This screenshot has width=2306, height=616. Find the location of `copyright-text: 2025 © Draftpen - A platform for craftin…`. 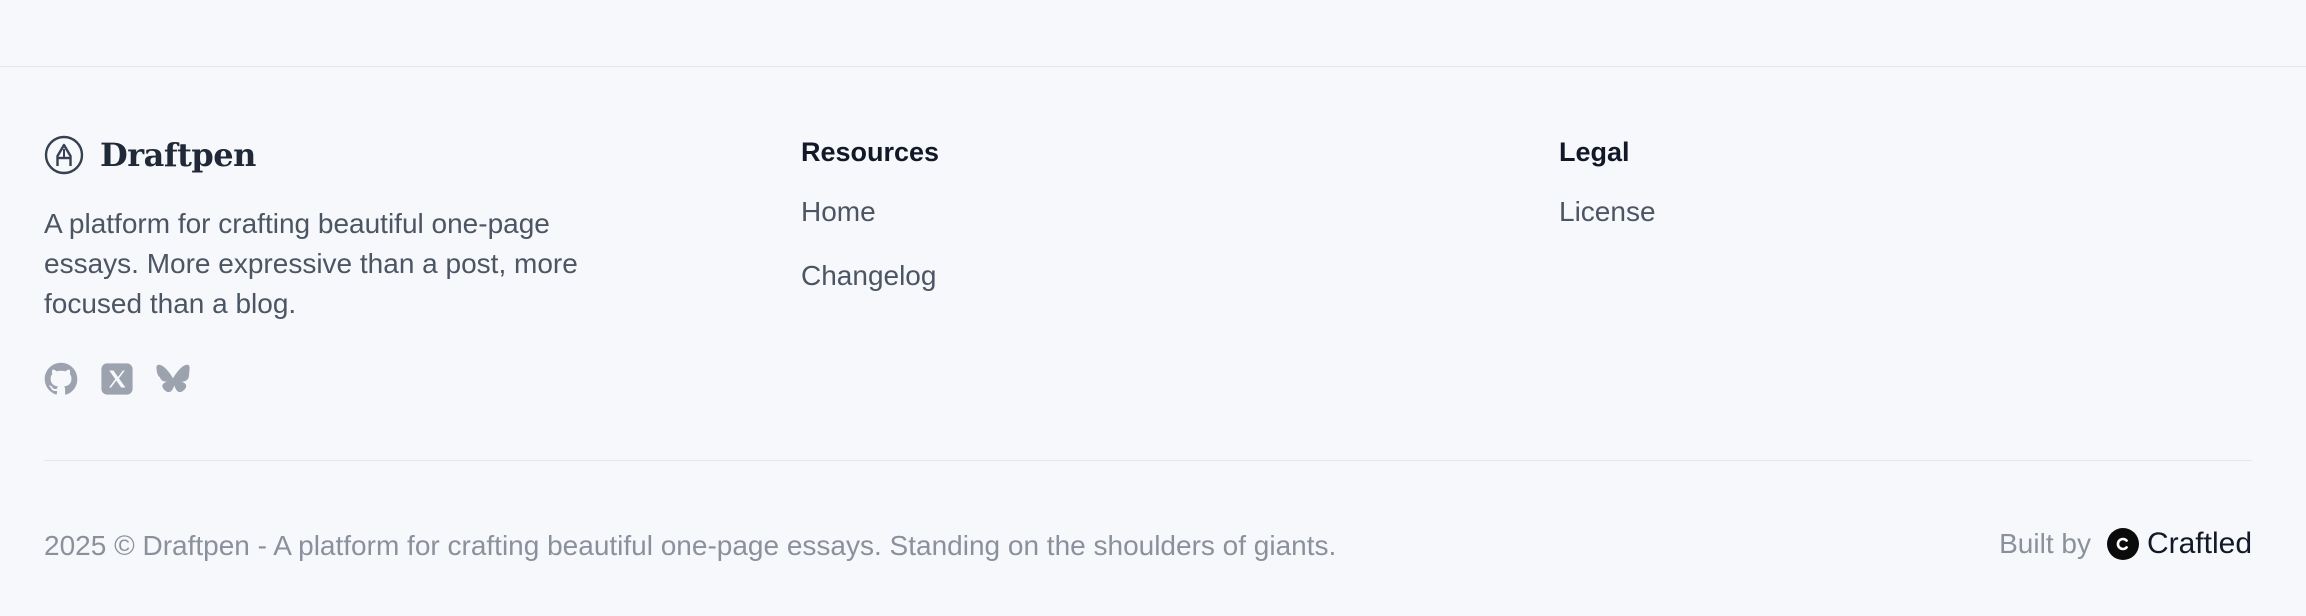

copyright-text: 2025 © Draftpen - A platform for craftin… is located at coordinates (690, 545).